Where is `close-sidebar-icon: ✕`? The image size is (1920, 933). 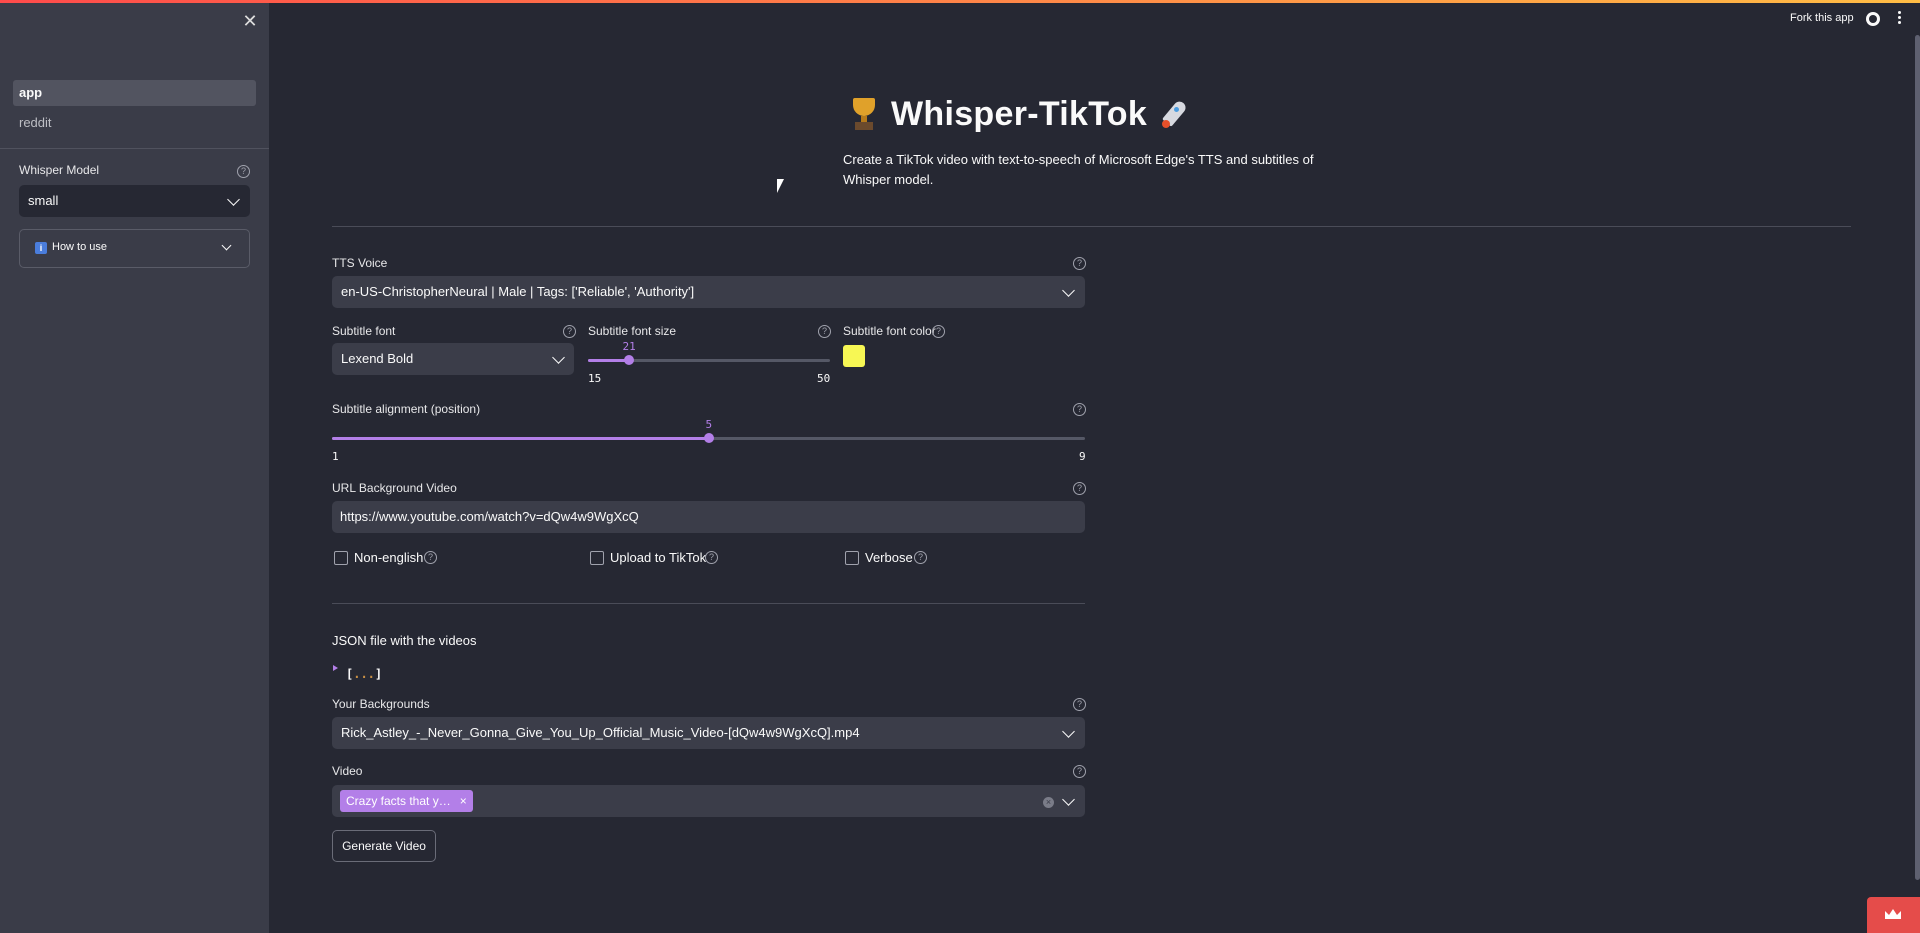 close-sidebar-icon: ✕ is located at coordinates (250, 21).